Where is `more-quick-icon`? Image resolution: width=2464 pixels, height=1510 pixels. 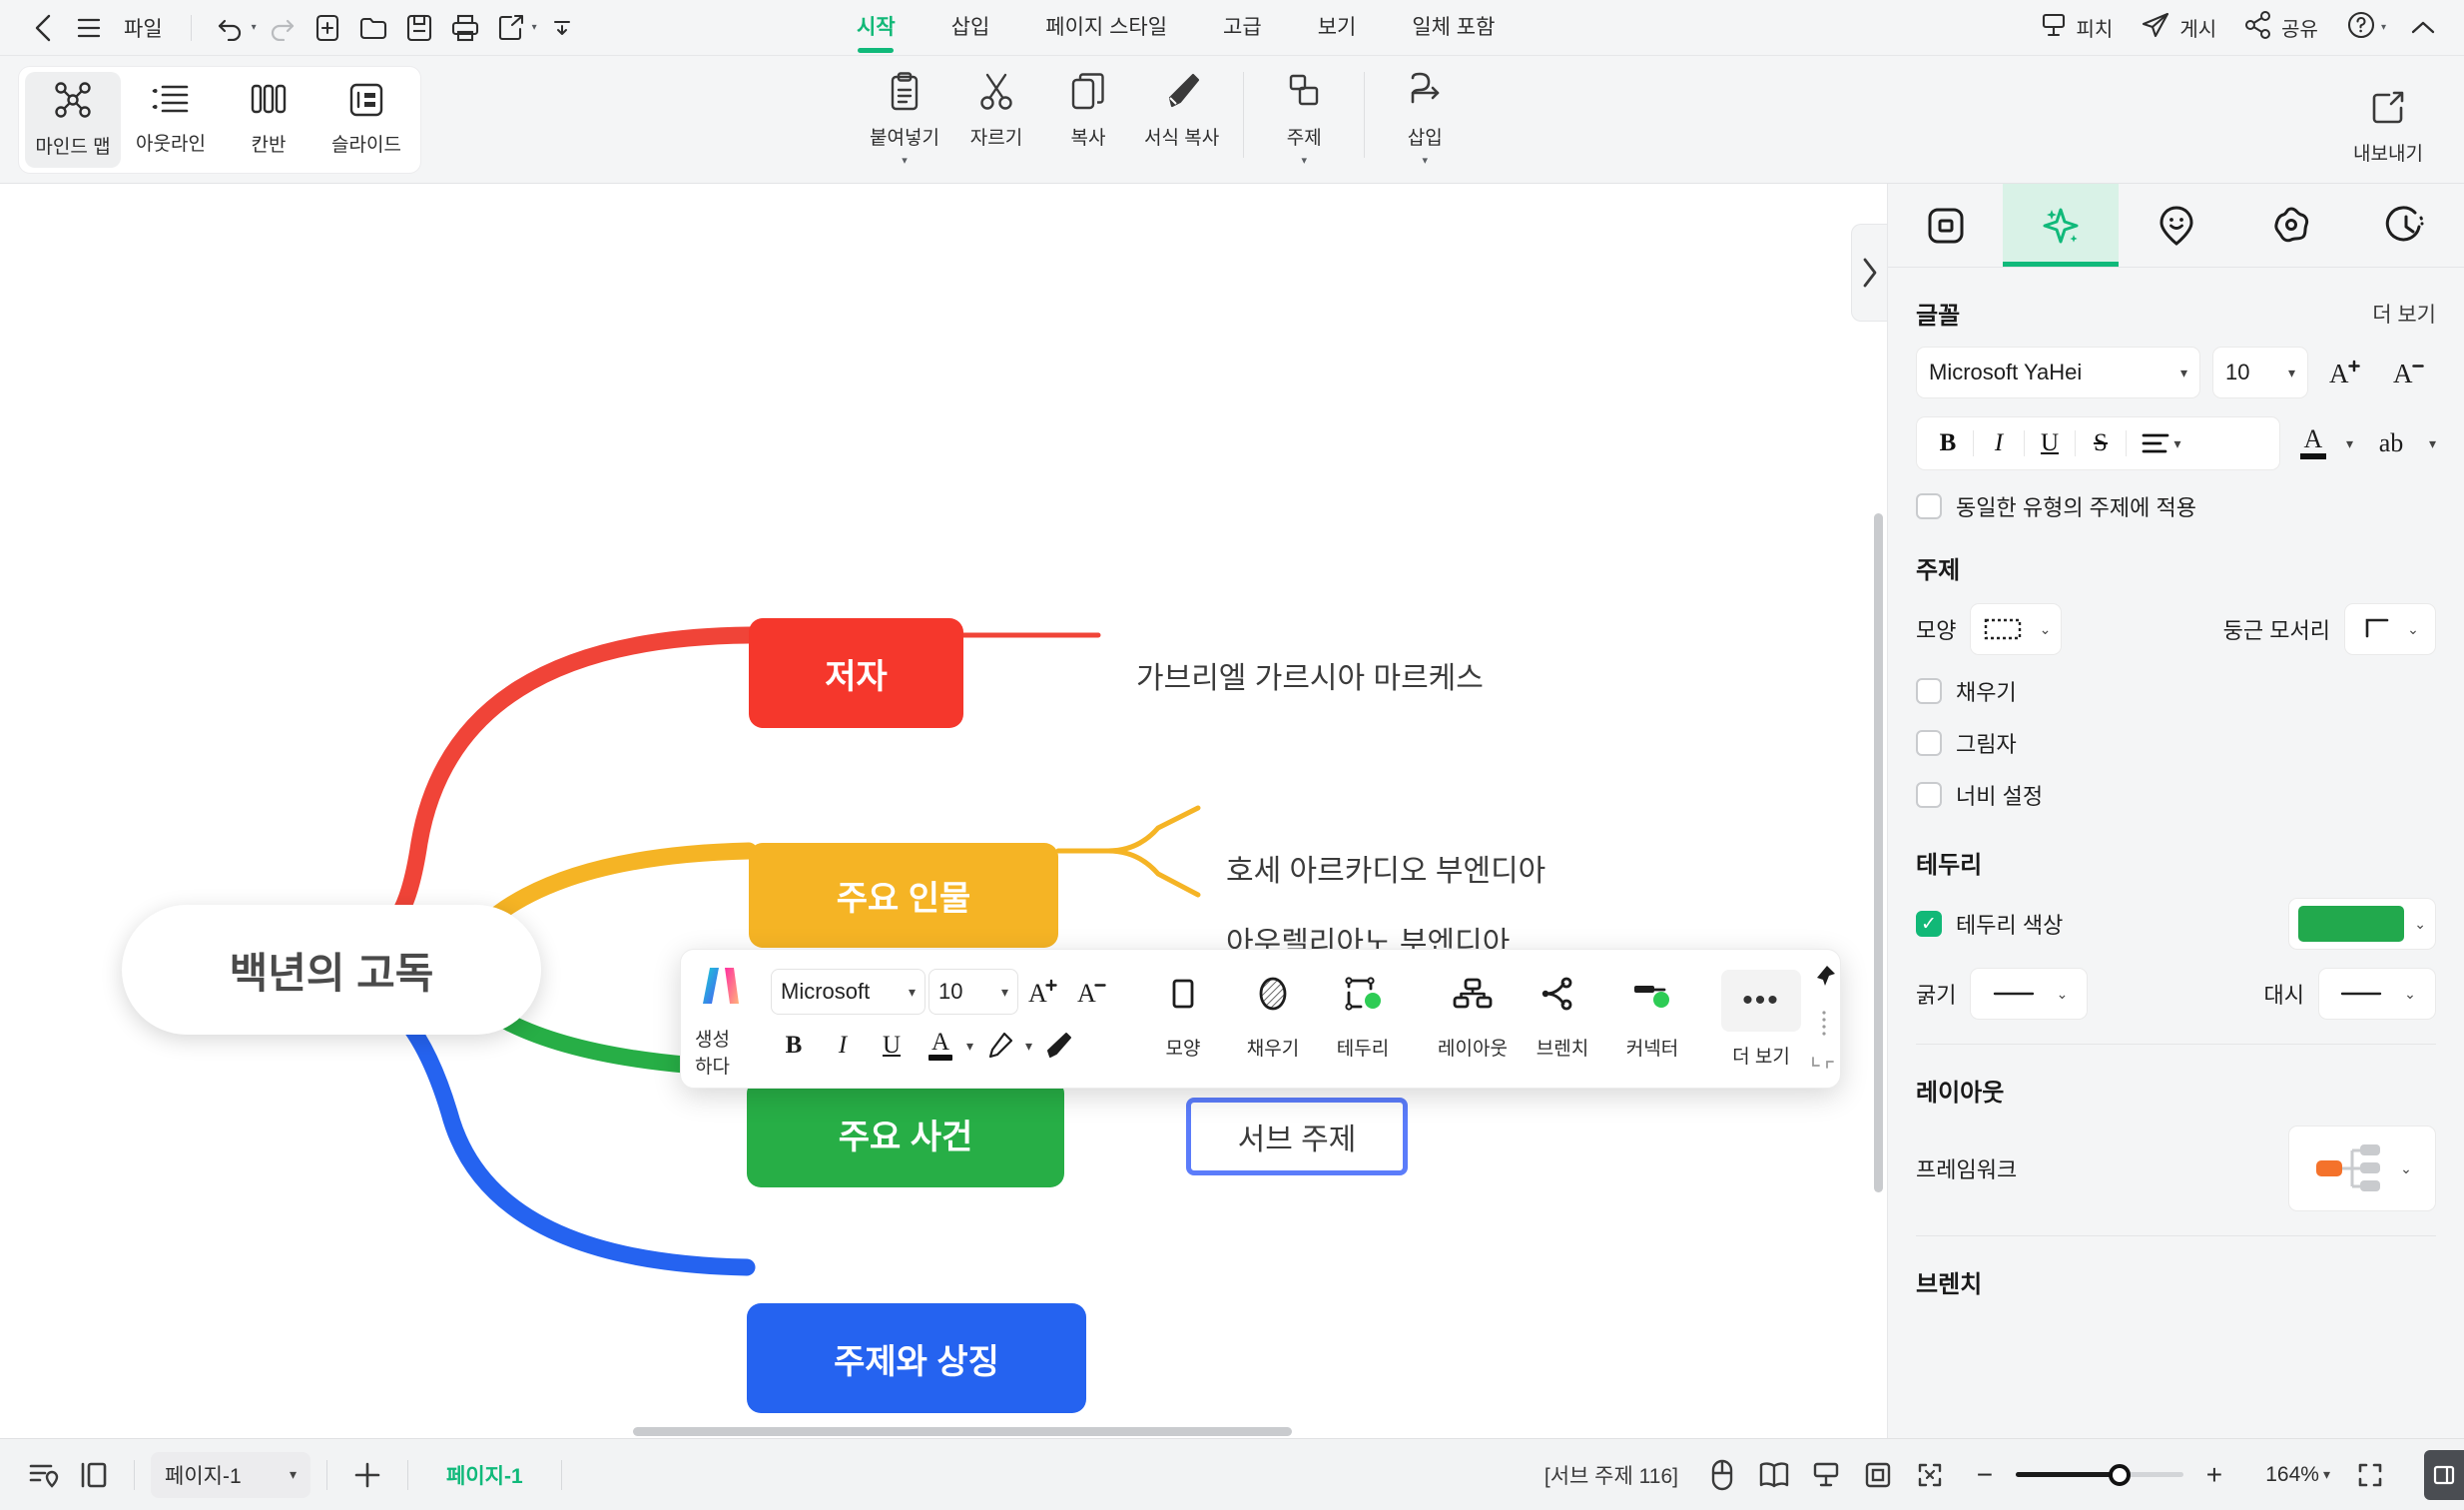 more-quick-icon is located at coordinates (562, 28).